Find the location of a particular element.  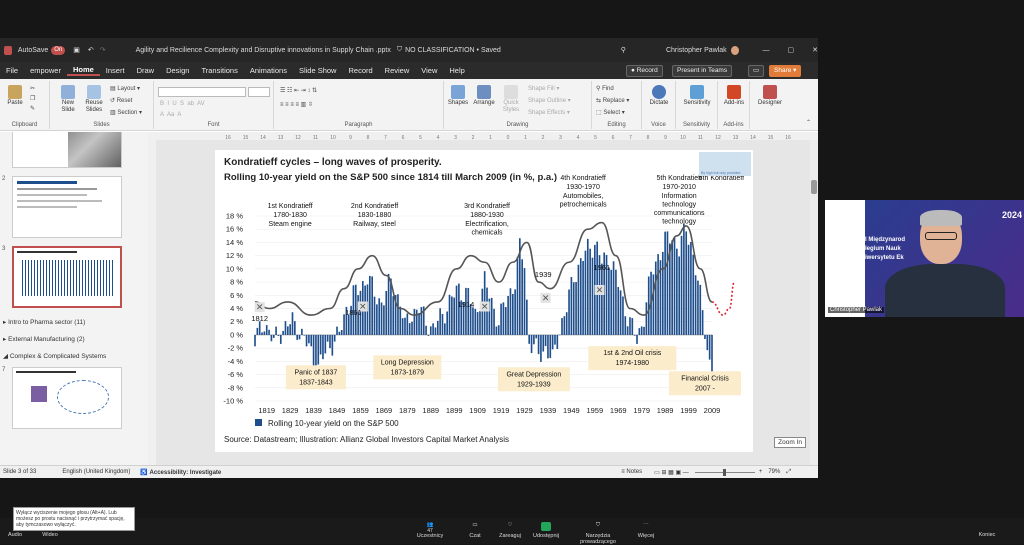

reuse-slides-button: Reuse Slides is located at coordinates (94, 99).